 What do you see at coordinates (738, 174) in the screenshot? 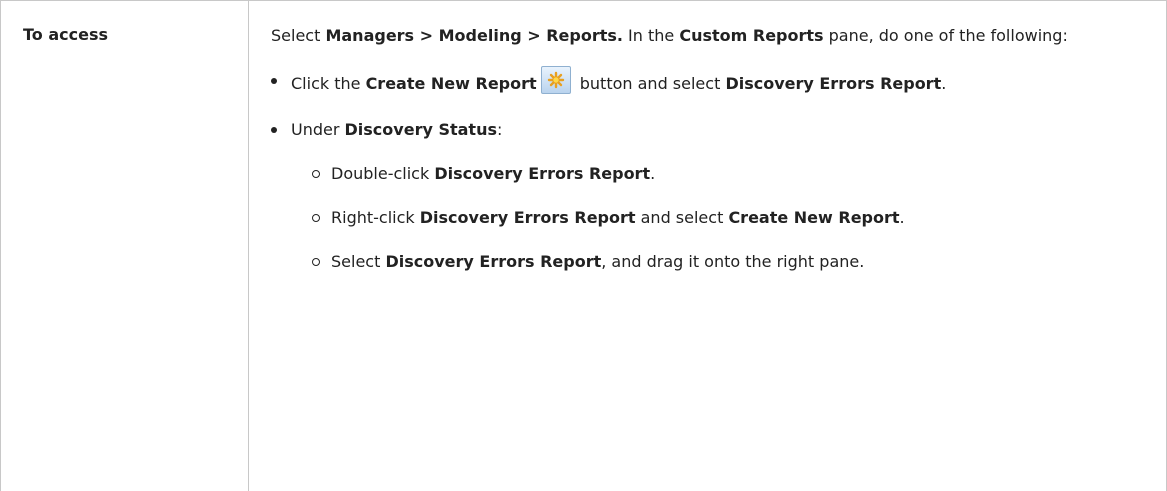
I see `list-item: Double-click Discovery Errors Report.` at bounding box center [738, 174].